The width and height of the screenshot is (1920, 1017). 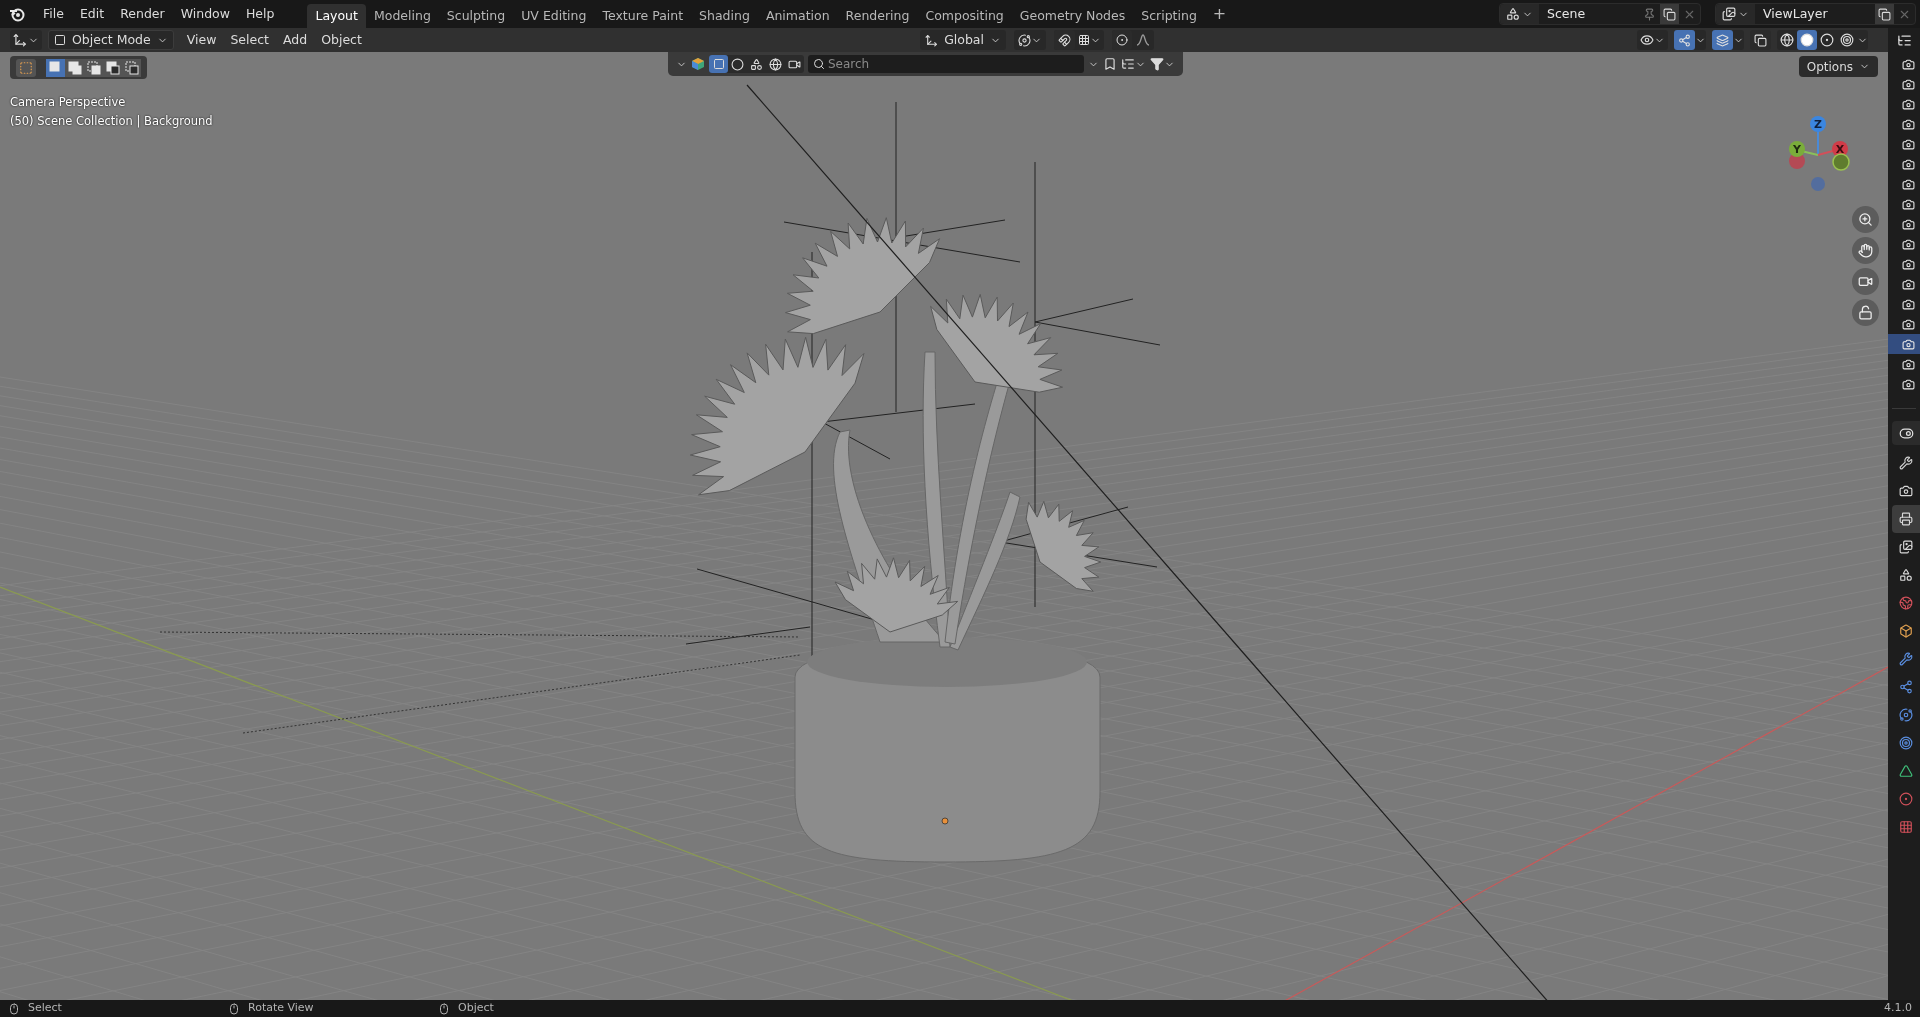 I want to click on object-type-icon, so click(x=718, y=64).